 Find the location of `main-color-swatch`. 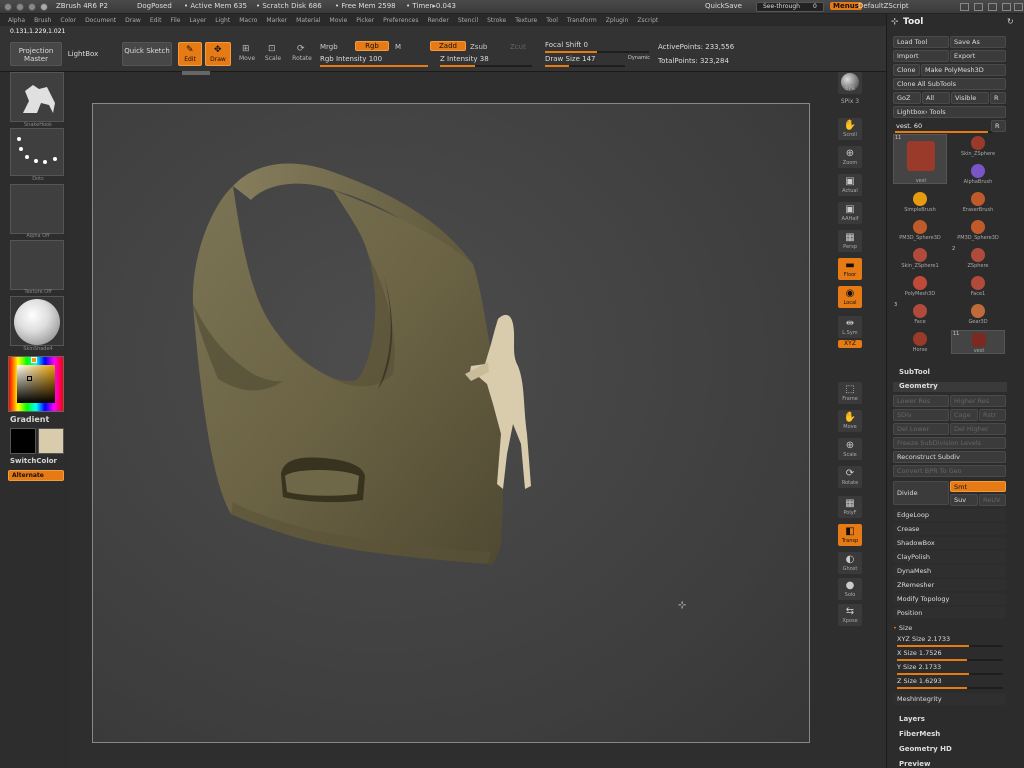

main-color-swatch is located at coordinates (23, 441).